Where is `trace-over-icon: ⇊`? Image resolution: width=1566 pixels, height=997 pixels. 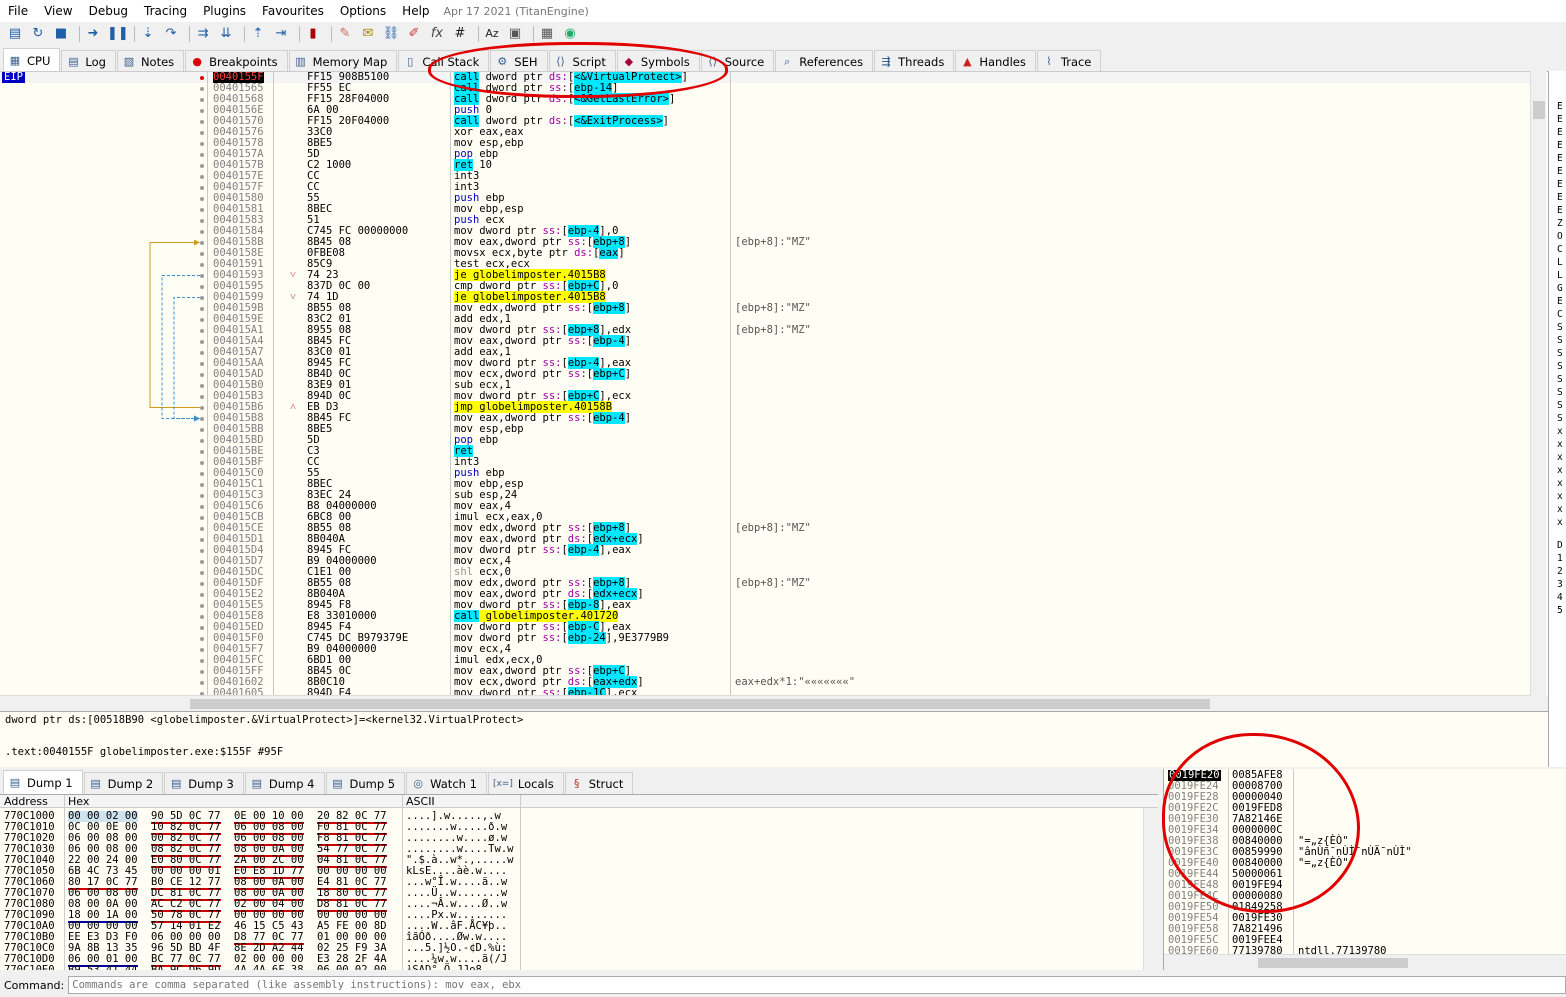
trace-over-icon: ⇊ is located at coordinates (226, 34).